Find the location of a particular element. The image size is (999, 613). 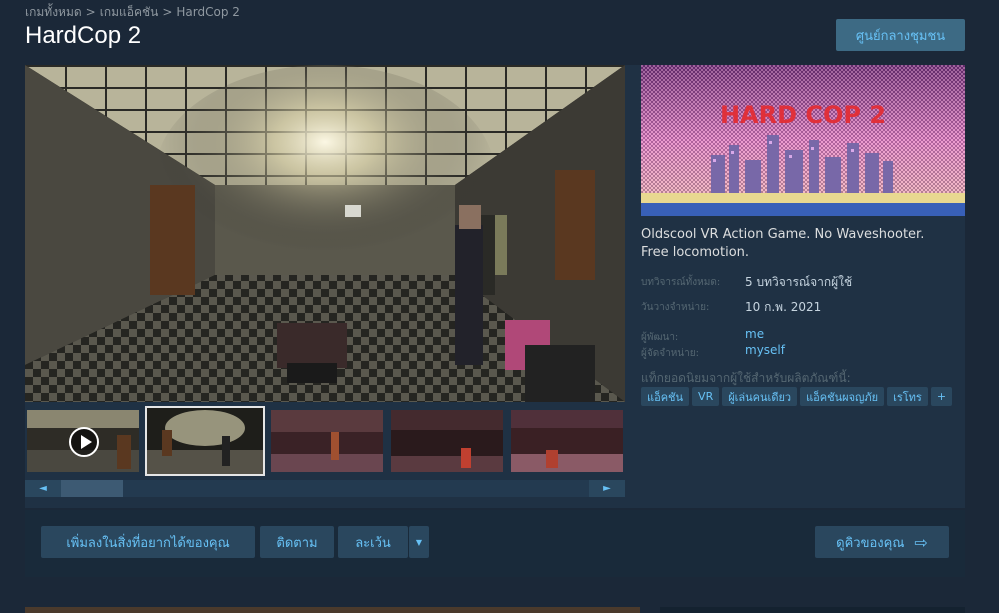

developer-label: ผู้พัฒนา: is located at coordinates (660, 337).